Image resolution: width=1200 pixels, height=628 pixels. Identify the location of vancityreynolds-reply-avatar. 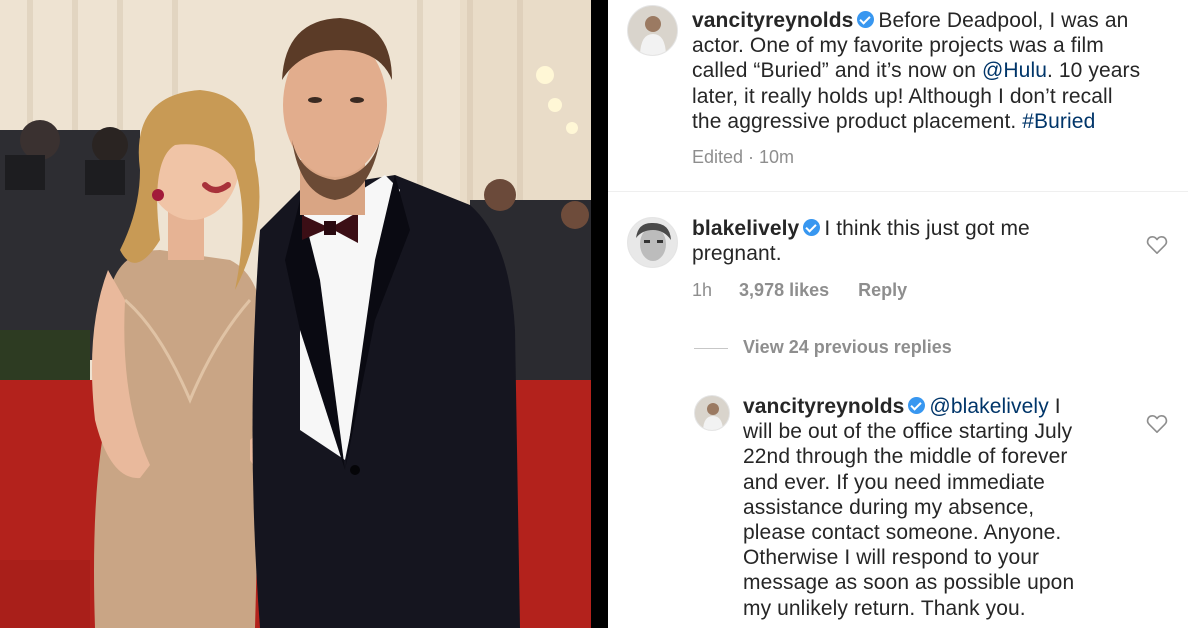
(712, 413).